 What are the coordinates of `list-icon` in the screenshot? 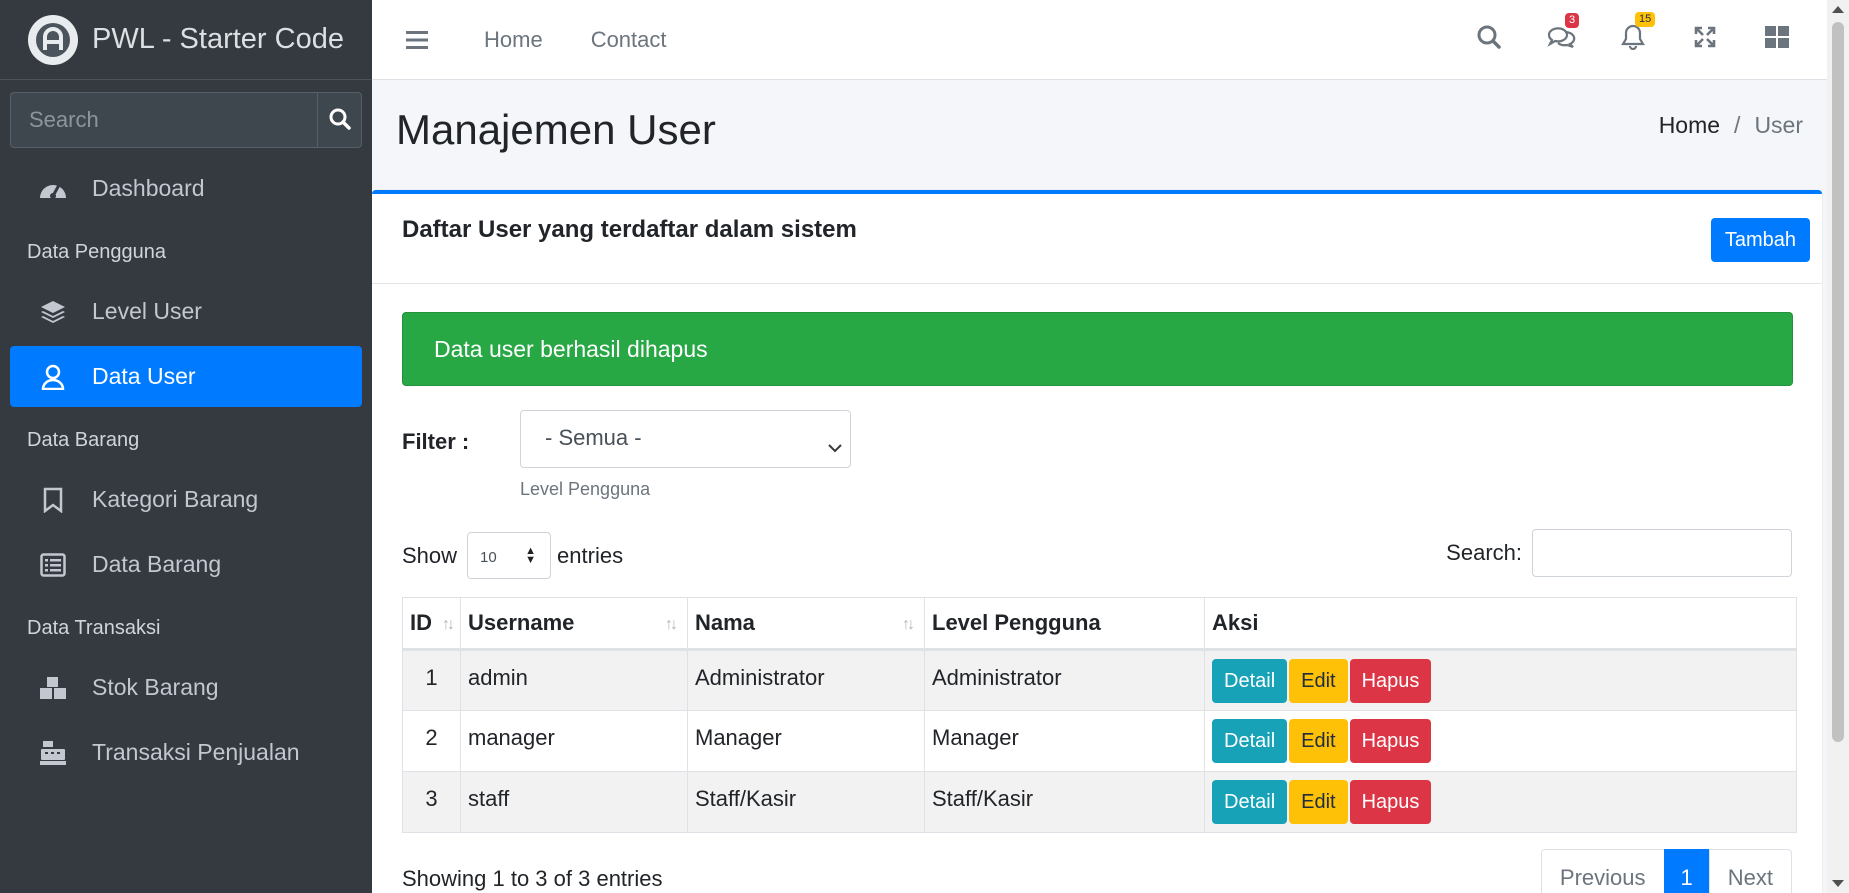 It's located at (53, 565).